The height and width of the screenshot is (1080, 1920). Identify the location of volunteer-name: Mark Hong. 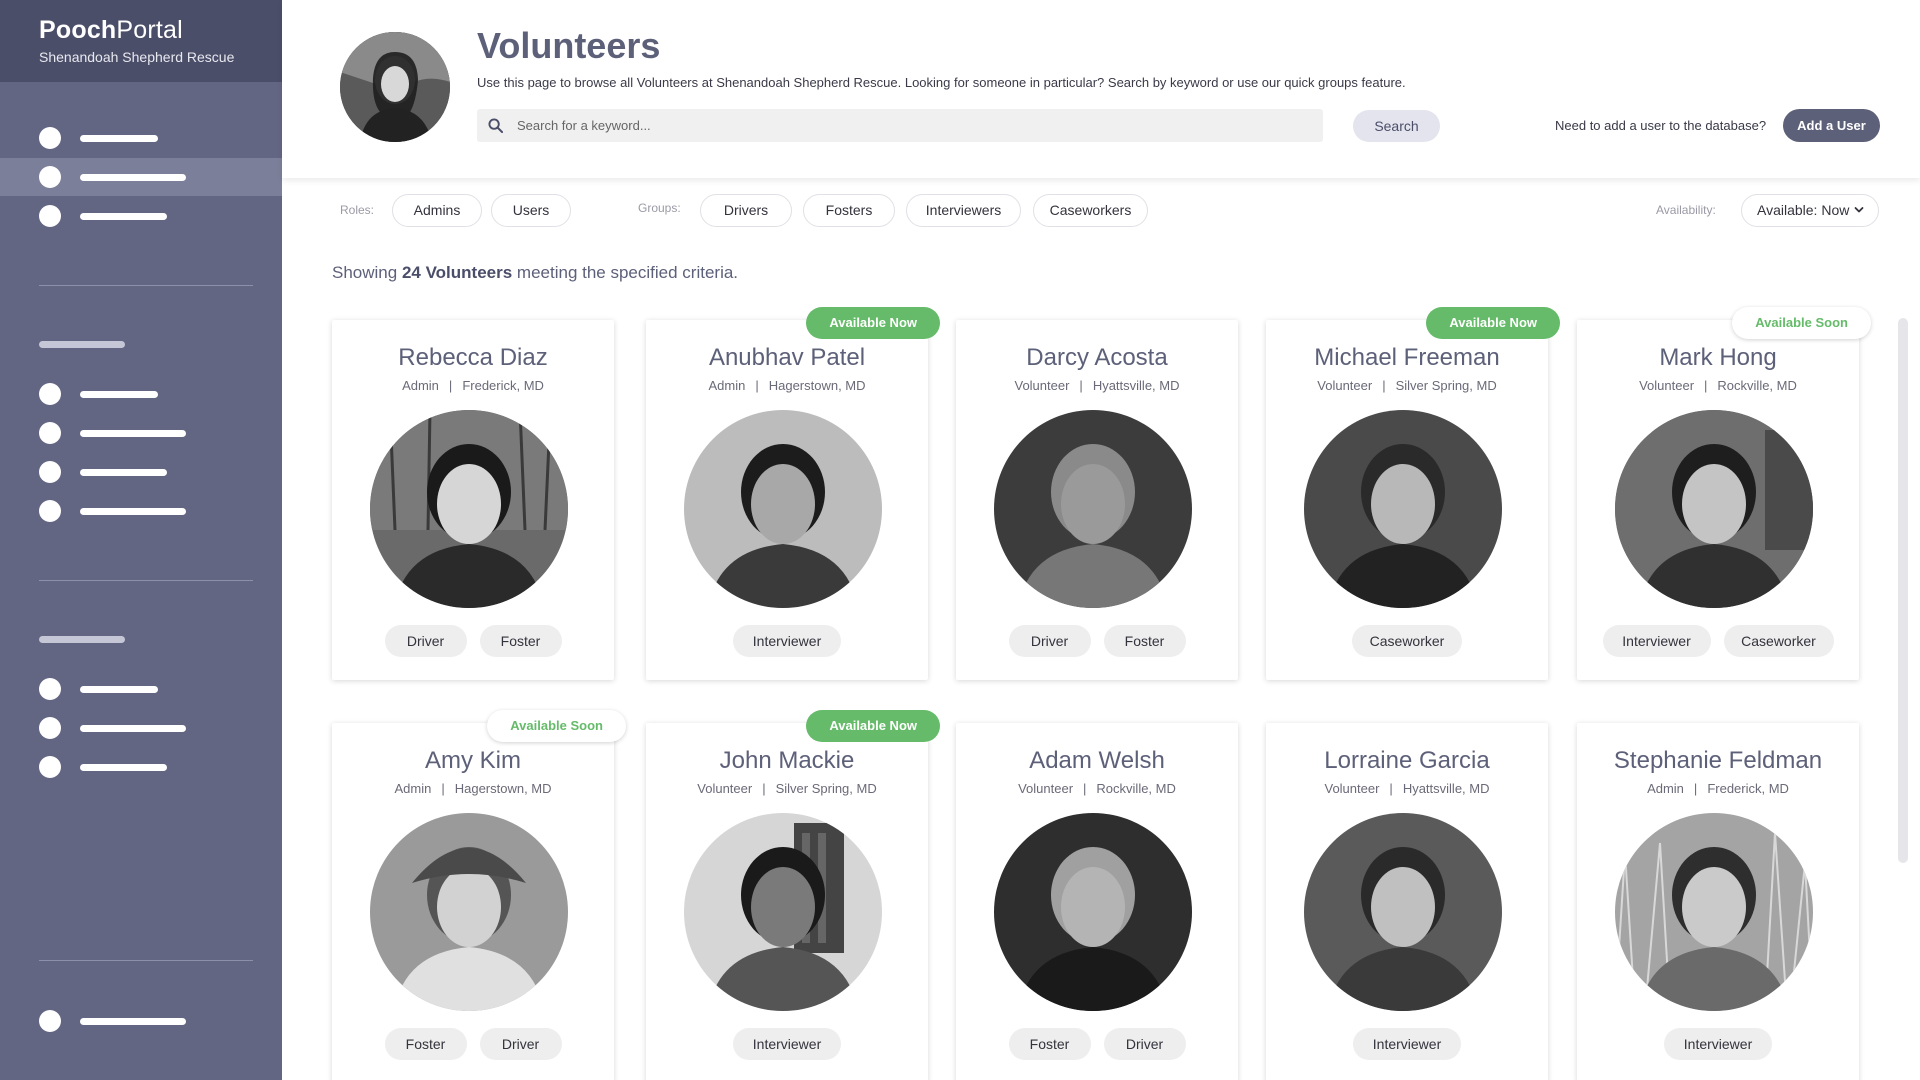
(1718, 357).